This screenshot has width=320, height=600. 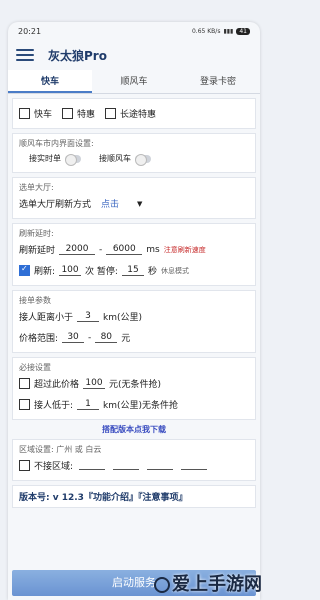 What do you see at coordinates (110, 203) in the screenshot?
I see `hall-mode-select: 点击` at bounding box center [110, 203].